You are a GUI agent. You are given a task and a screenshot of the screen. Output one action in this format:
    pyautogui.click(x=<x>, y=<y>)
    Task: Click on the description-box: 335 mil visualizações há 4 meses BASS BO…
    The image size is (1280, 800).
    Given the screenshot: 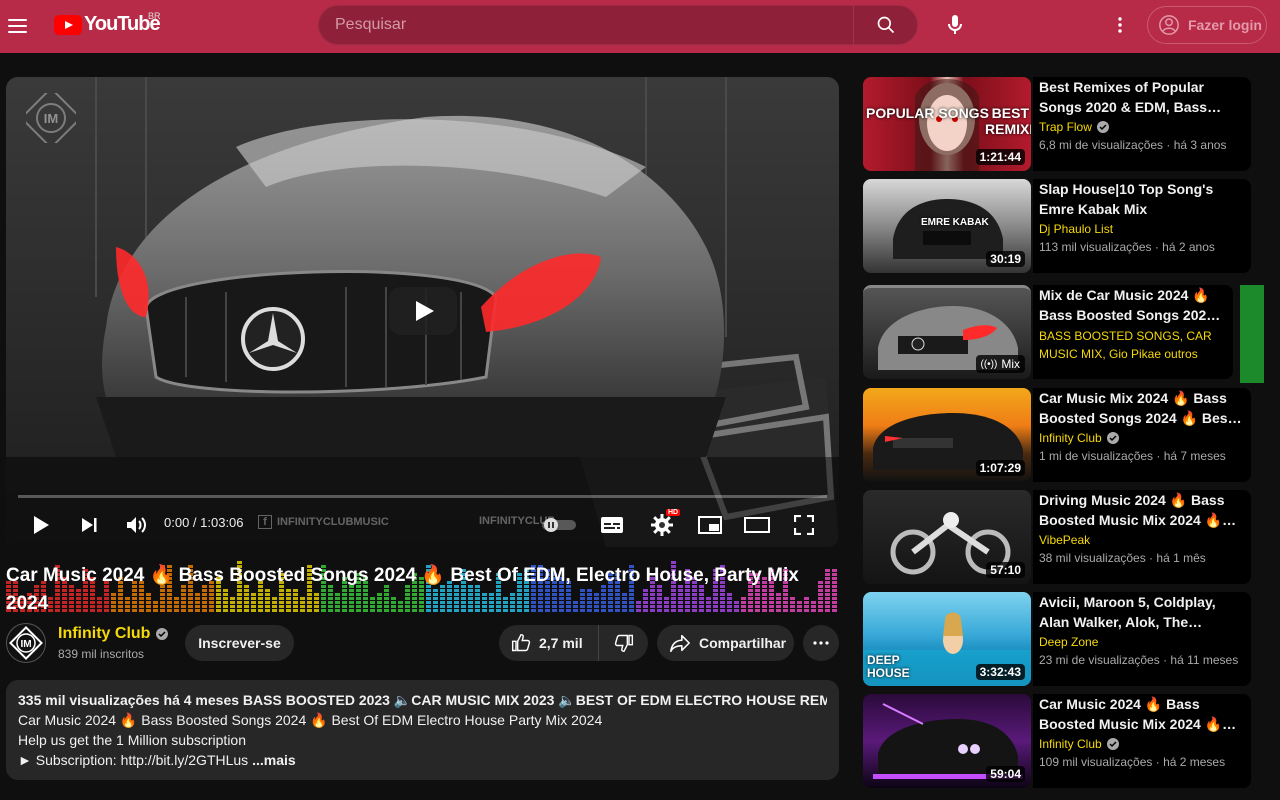 What is the action you would take?
    pyautogui.click(x=422, y=730)
    